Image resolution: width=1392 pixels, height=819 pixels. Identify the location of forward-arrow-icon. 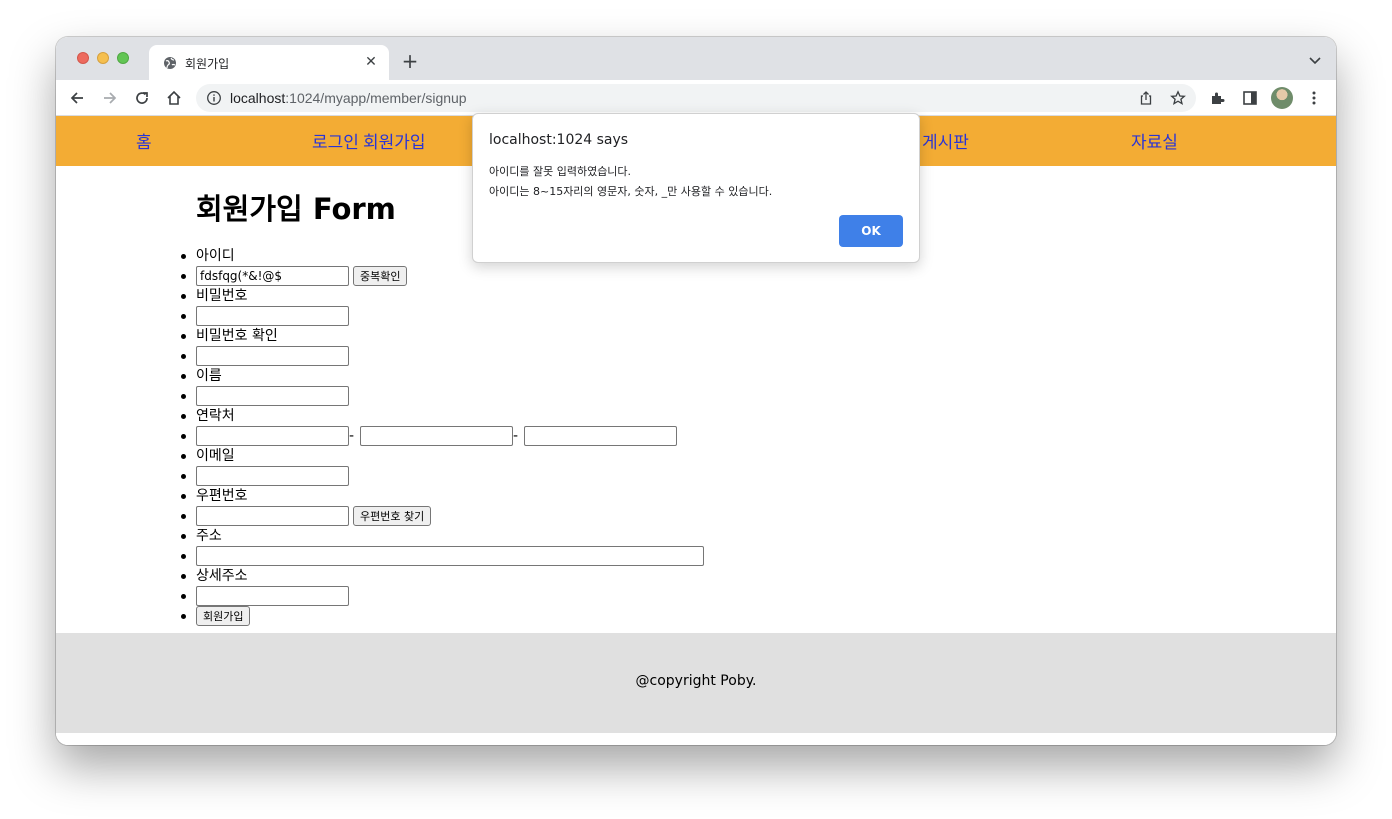
(110, 98).